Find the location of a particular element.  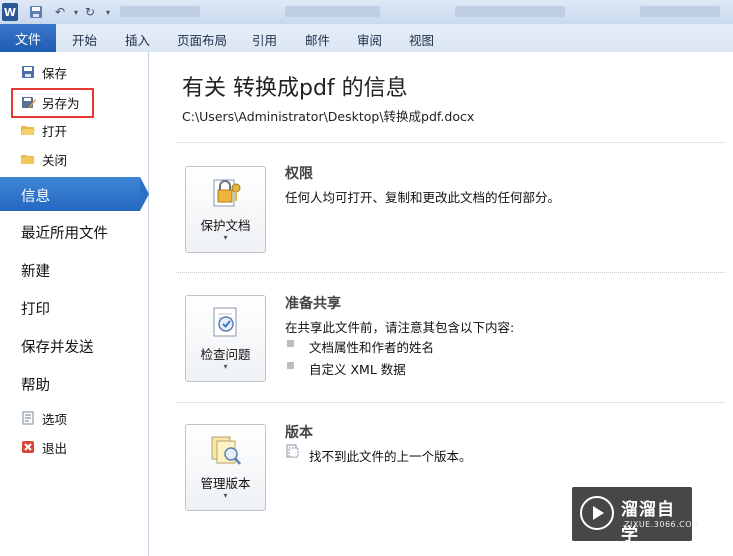

check-issues-button: 检查问题 ▾ is located at coordinates (225, 338).